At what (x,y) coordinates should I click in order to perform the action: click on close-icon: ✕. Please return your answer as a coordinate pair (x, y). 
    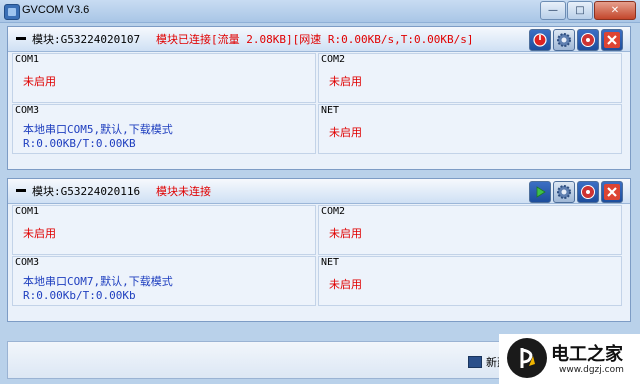
    Looking at the image, I should click on (615, 10).